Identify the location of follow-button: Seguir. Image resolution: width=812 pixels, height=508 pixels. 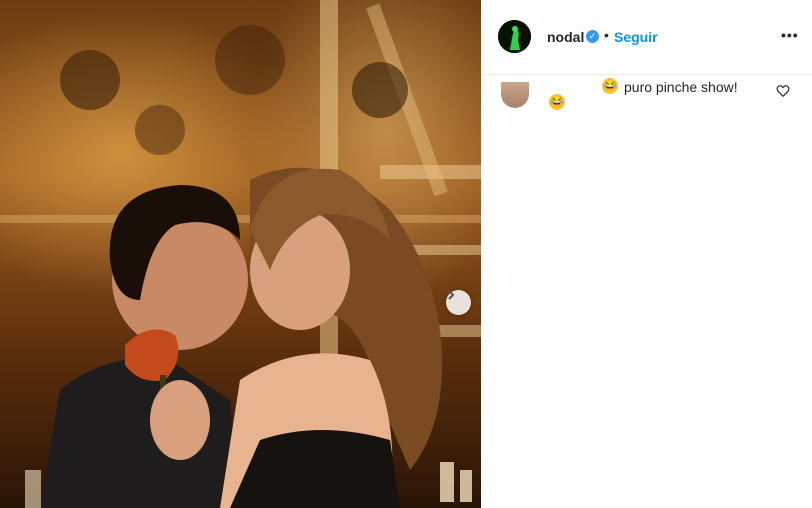
(636, 37).